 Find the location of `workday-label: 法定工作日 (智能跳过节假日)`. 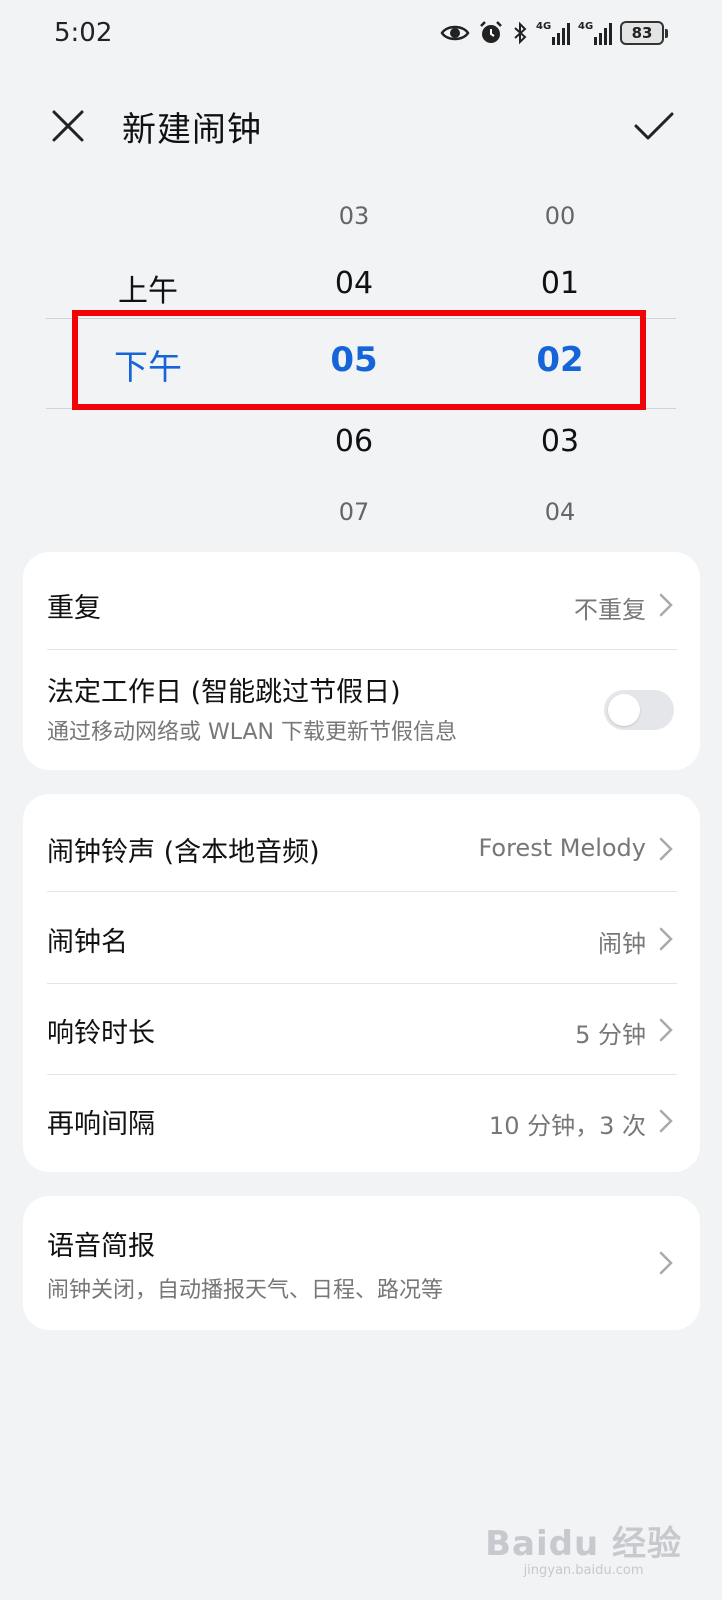

workday-label: 法定工作日 (智能跳过节假日) is located at coordinates (224, 692).